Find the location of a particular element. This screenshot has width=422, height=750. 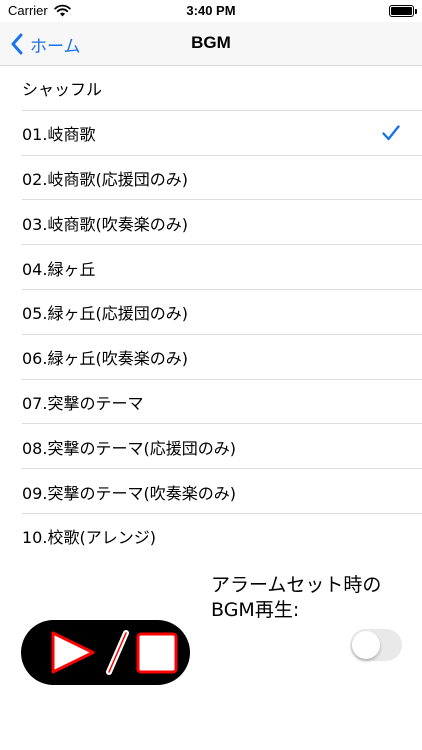

track-label: 07.突撃のテーマ is located at coordinates (83, 403).